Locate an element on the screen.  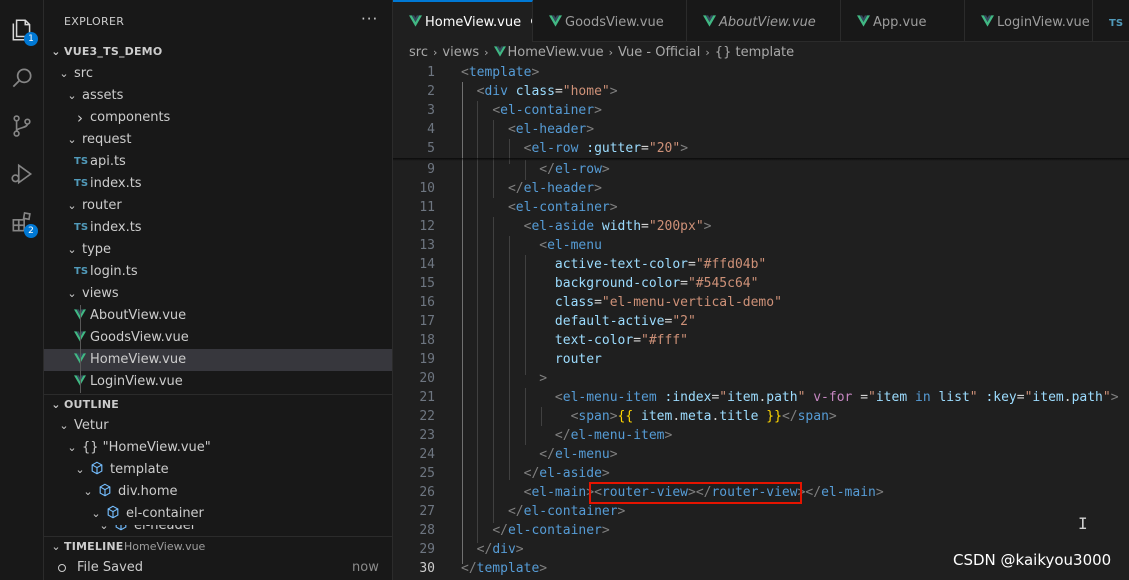
outline-item: ⌄ el-header is located at coordinates (218, 530).